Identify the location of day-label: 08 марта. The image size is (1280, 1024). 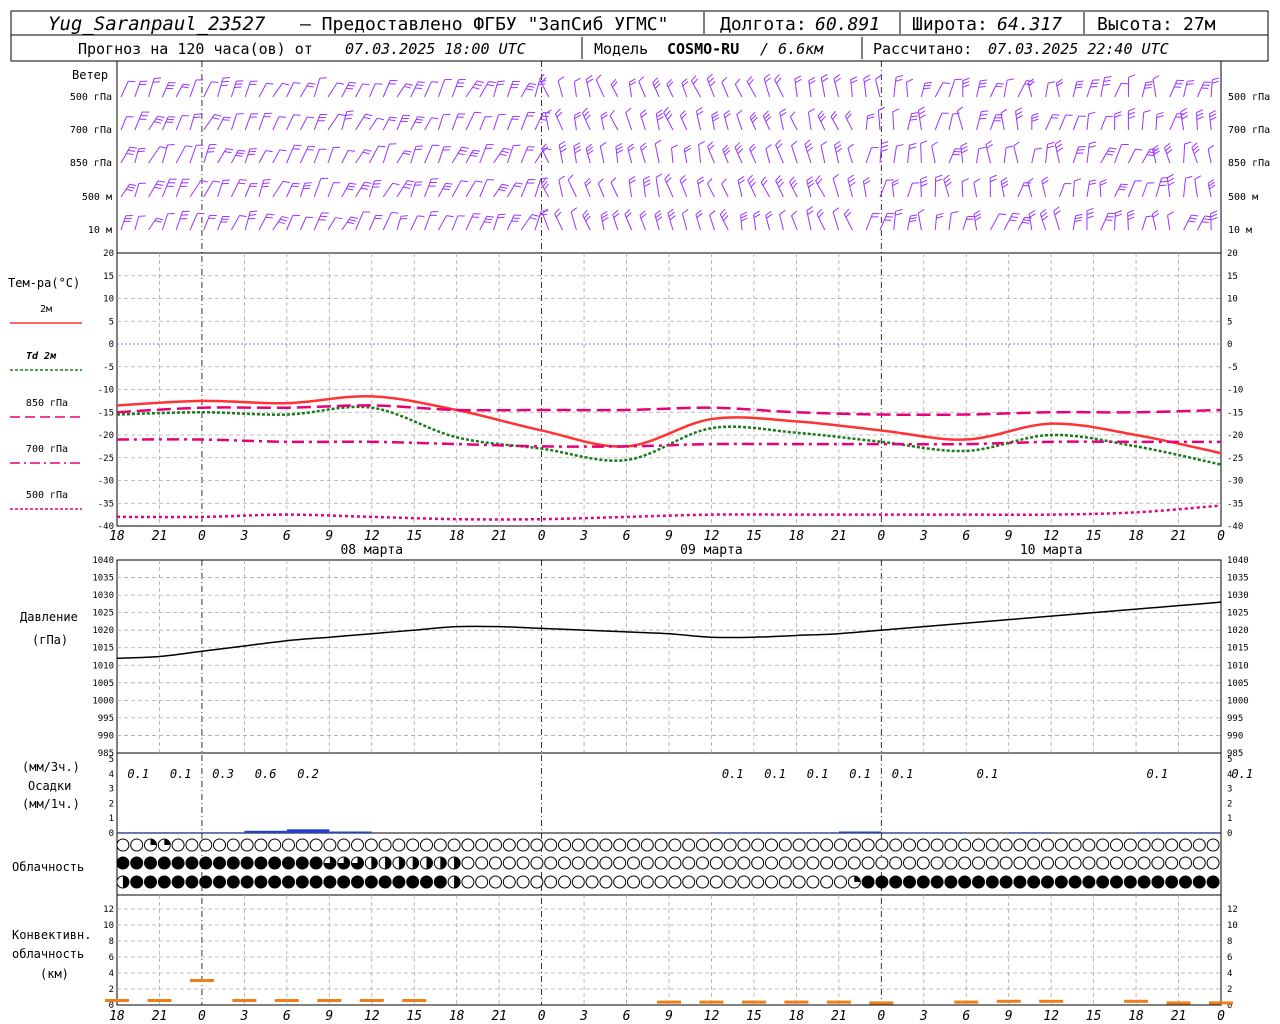
(371, 550).